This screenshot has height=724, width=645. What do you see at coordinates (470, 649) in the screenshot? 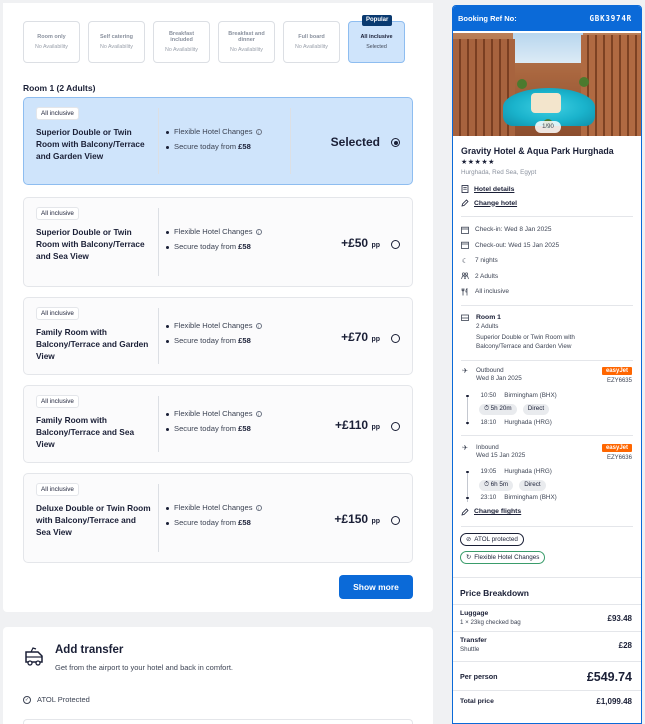
I see `transfer-detail: Shuttle` at bounding box center [470, 649].